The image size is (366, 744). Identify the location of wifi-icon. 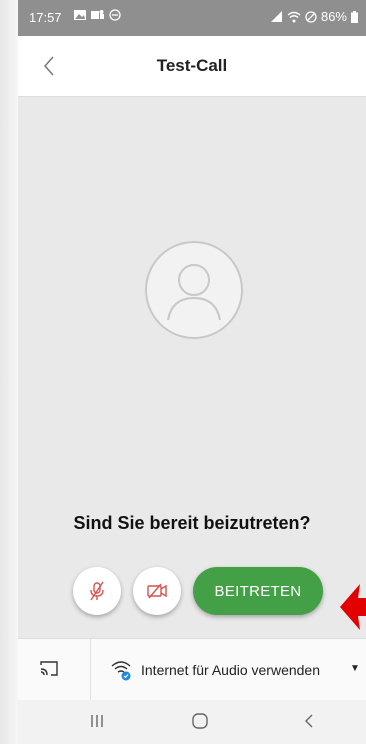
(122, 670).